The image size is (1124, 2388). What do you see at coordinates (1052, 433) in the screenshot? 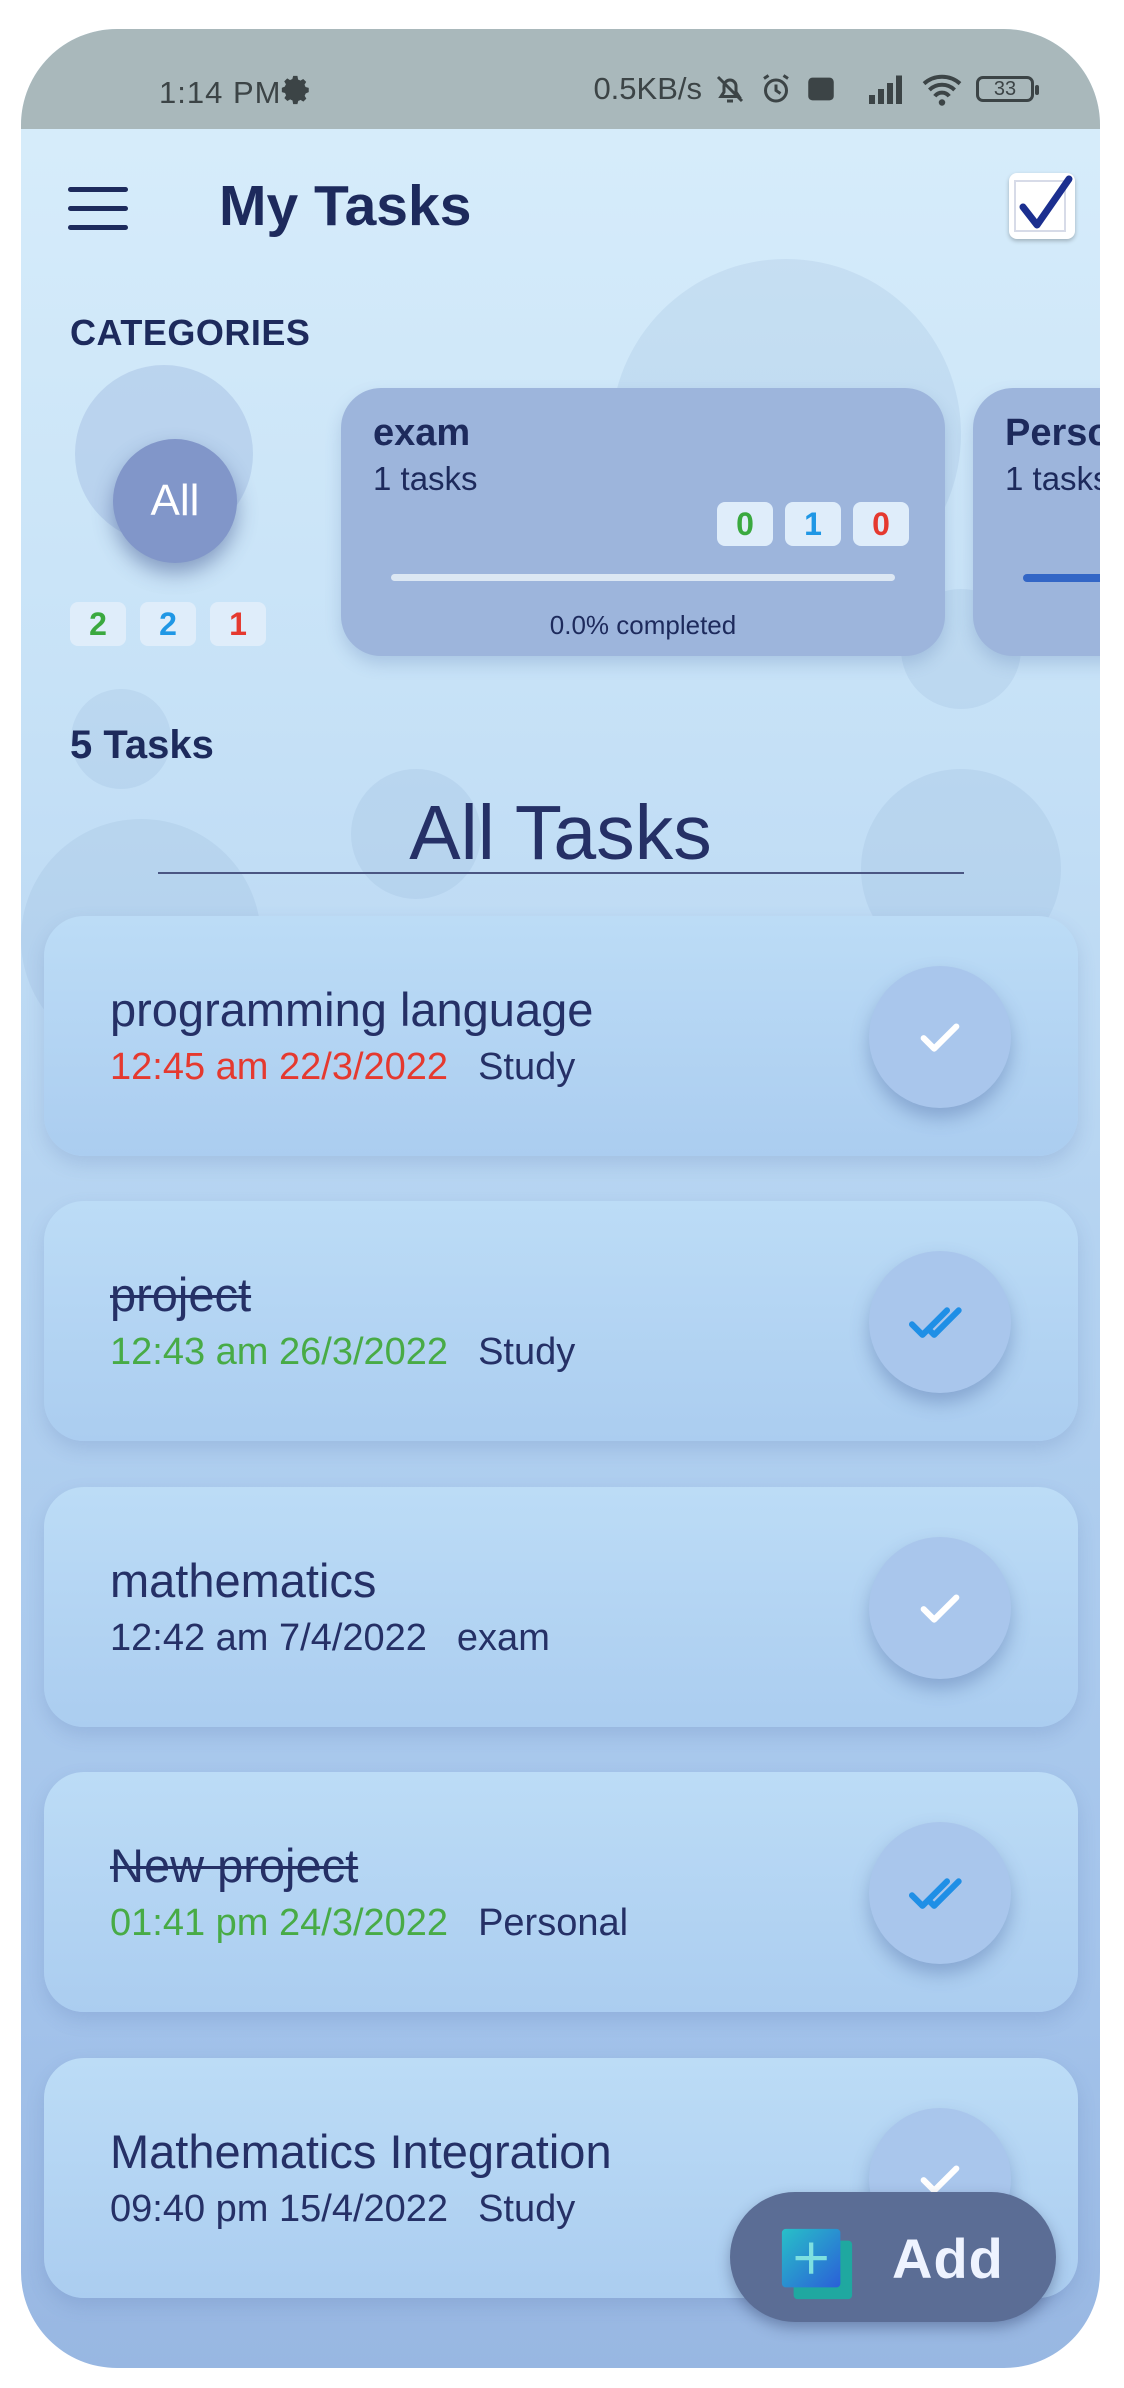
I see `category-name: Personal` at bounding box center [1052, 433].